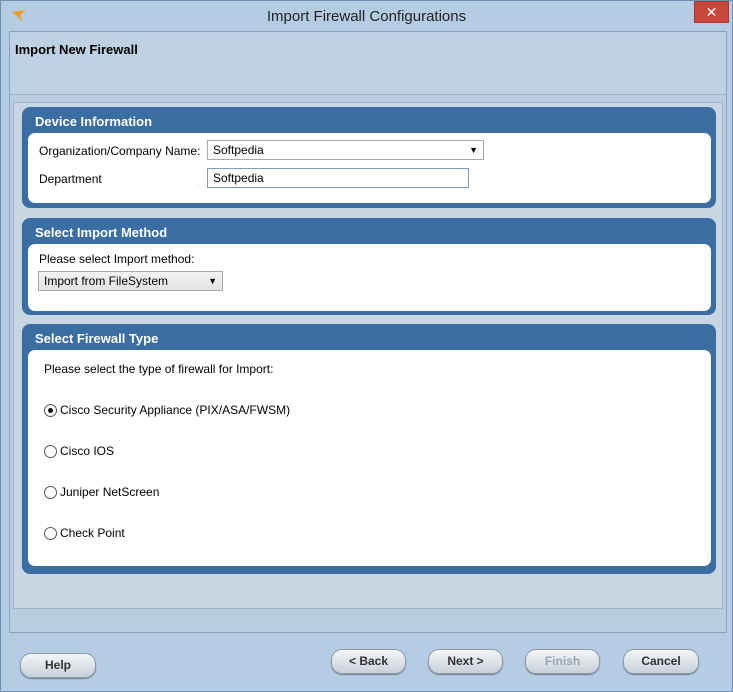 This screenshot has width=733, height=692. I want to click on organization-label: Organization/Company Name:, so click(120, 151).